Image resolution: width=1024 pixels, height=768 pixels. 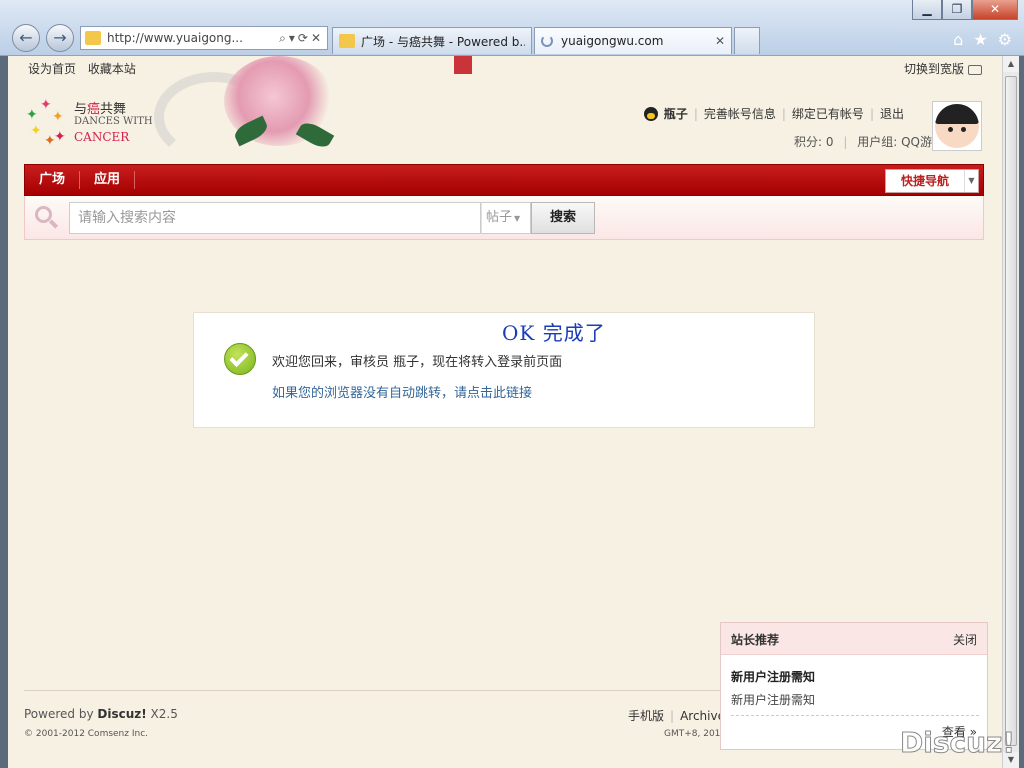 I want to click on gmt-time: GMT+8, 201, so click(x=692, y=734).